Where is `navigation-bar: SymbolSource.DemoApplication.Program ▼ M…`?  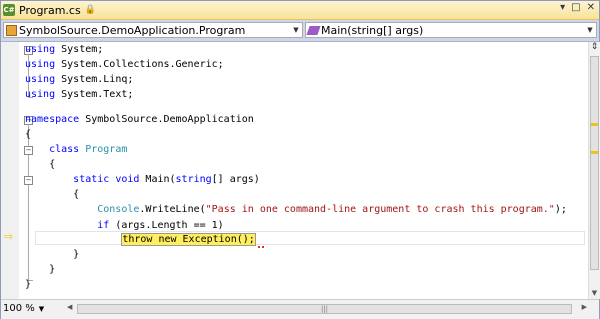
navigation-bar: SymbolSource.DemoApplication.Program ▼ M… is located at coordinates (300, 31).